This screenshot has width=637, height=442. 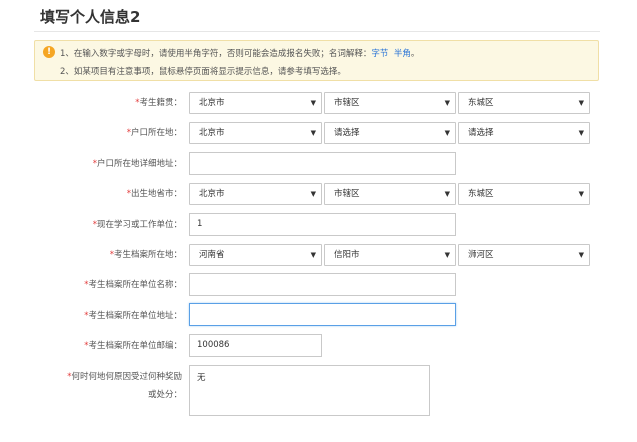 What do you see at coordinates (255, 255) in the screenshot?
I see `archive-province-select: 河南省 ▼` at bounding box center [255, 255].